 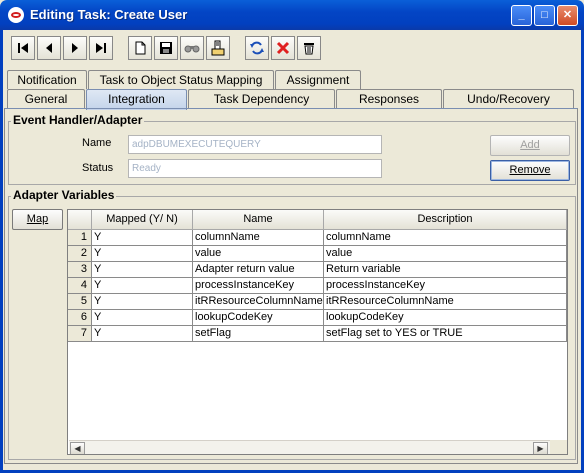 I want to click on description-cell: columnName, so click(x=445, y=238).